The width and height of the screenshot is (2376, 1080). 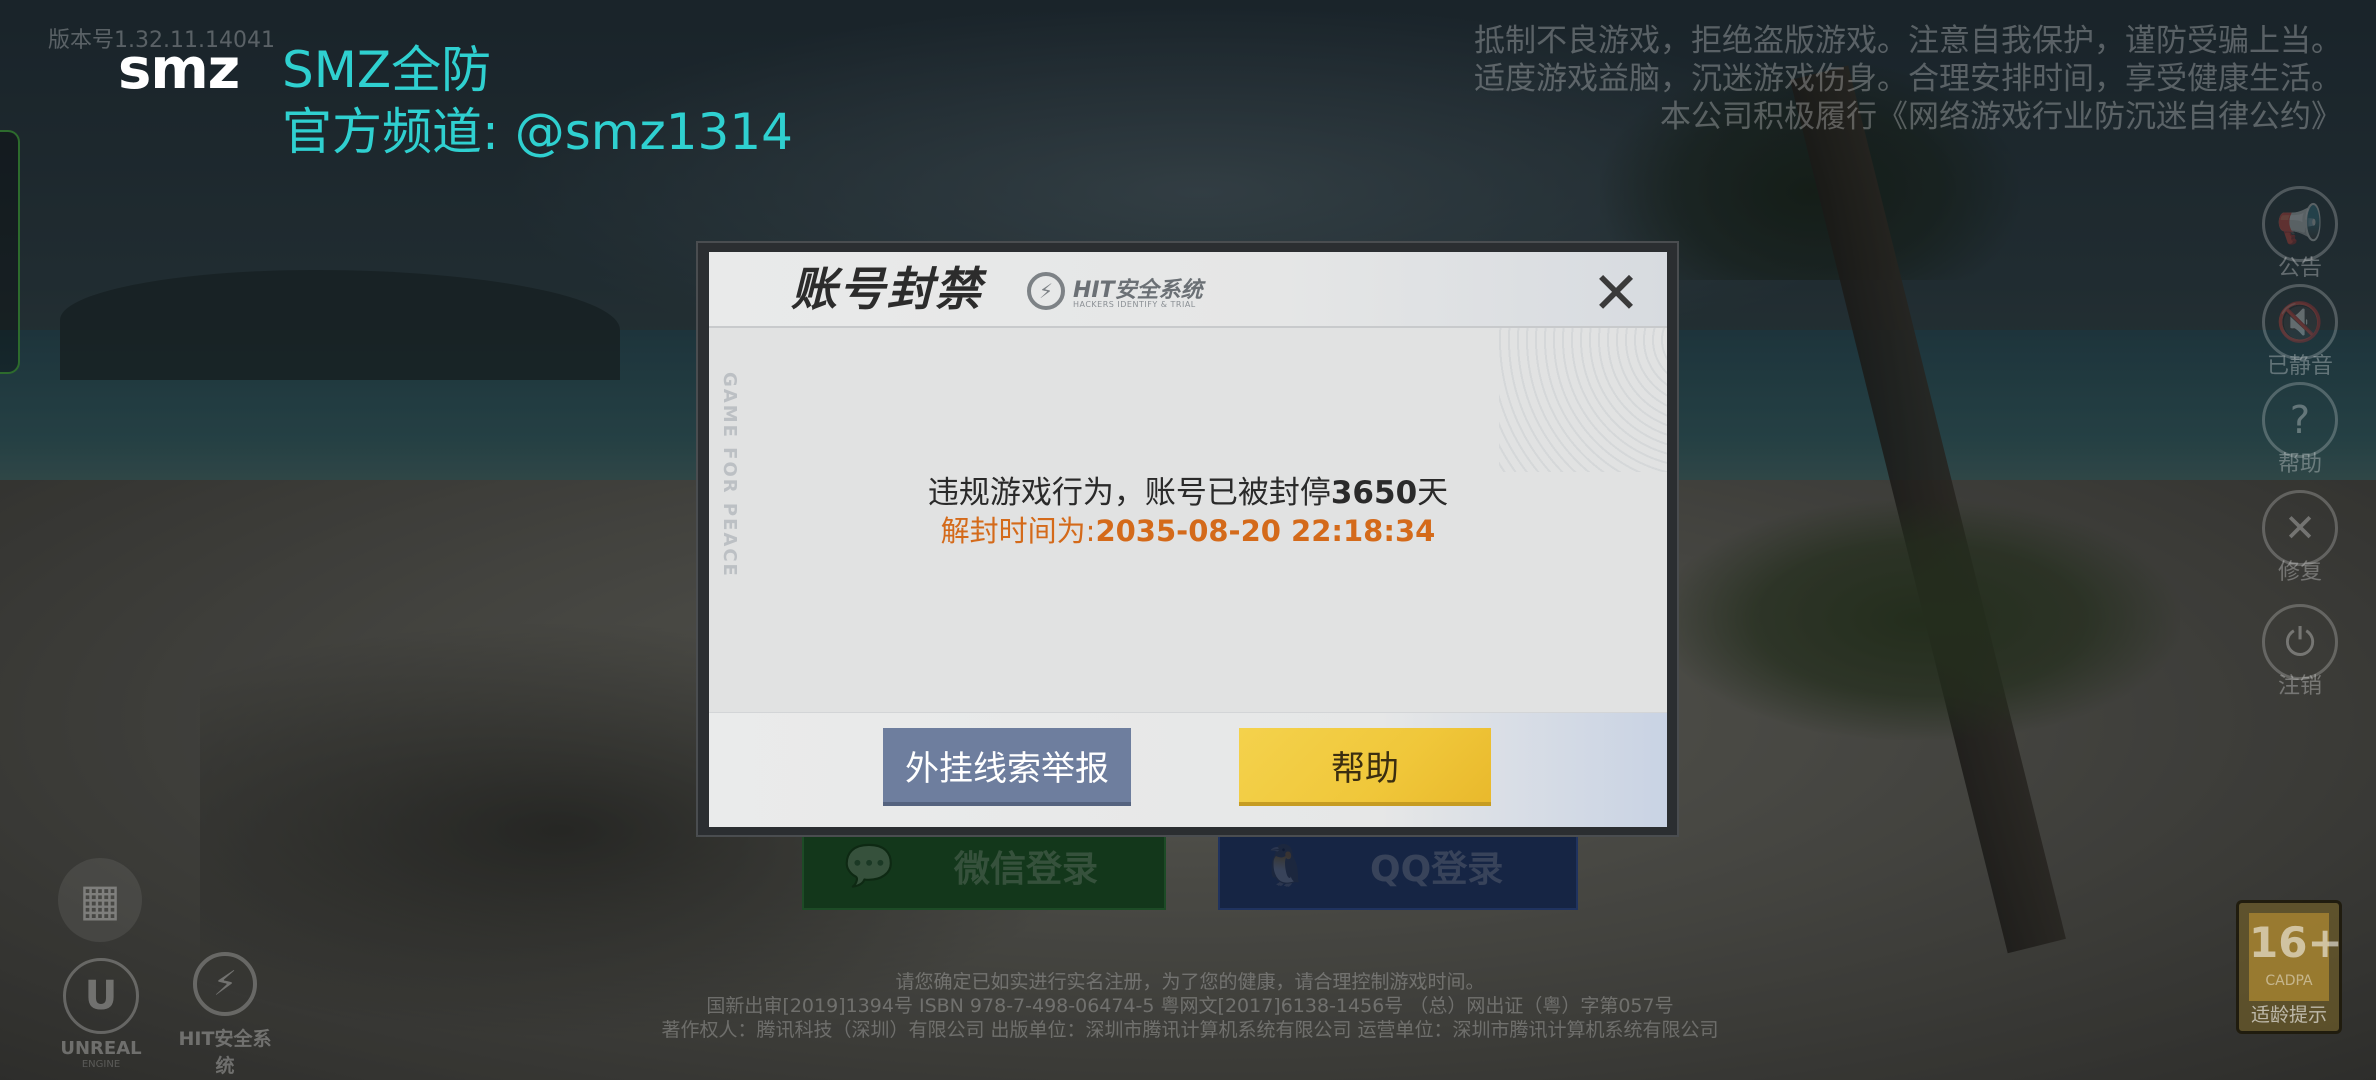 I want to click on ban-days-unit: 天, so click(x=1433, y=493).